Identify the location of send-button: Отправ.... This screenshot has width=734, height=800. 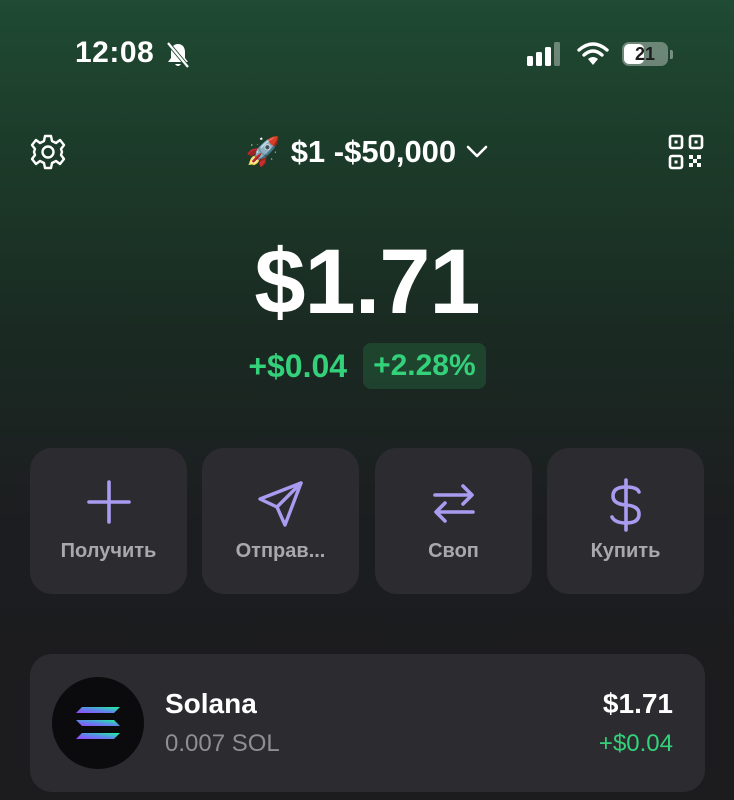
(280, 521).